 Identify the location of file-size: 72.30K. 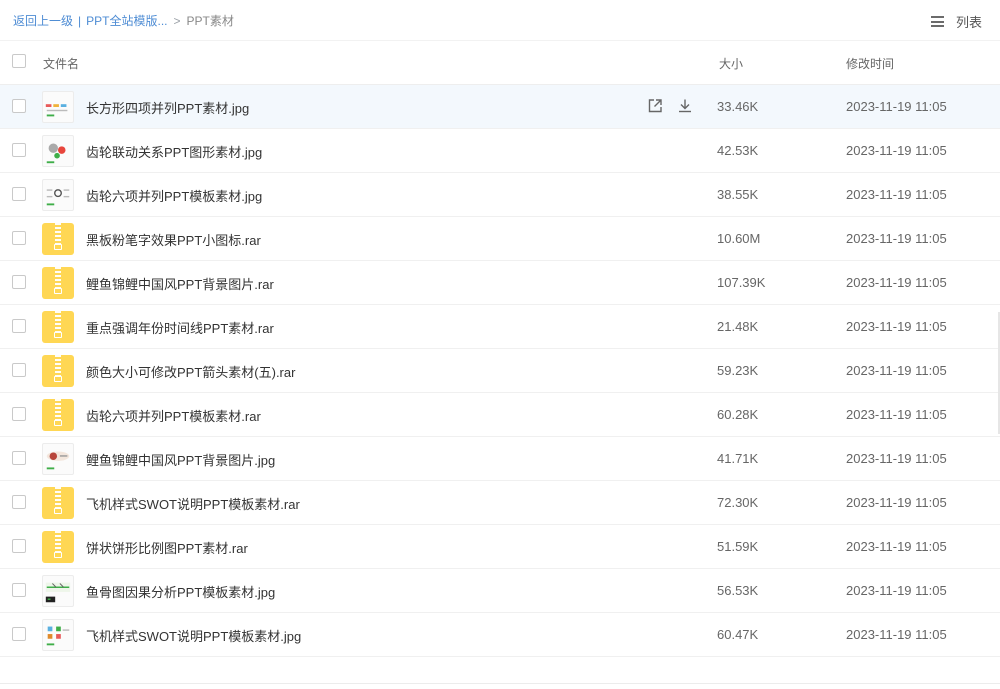
(738, 502).